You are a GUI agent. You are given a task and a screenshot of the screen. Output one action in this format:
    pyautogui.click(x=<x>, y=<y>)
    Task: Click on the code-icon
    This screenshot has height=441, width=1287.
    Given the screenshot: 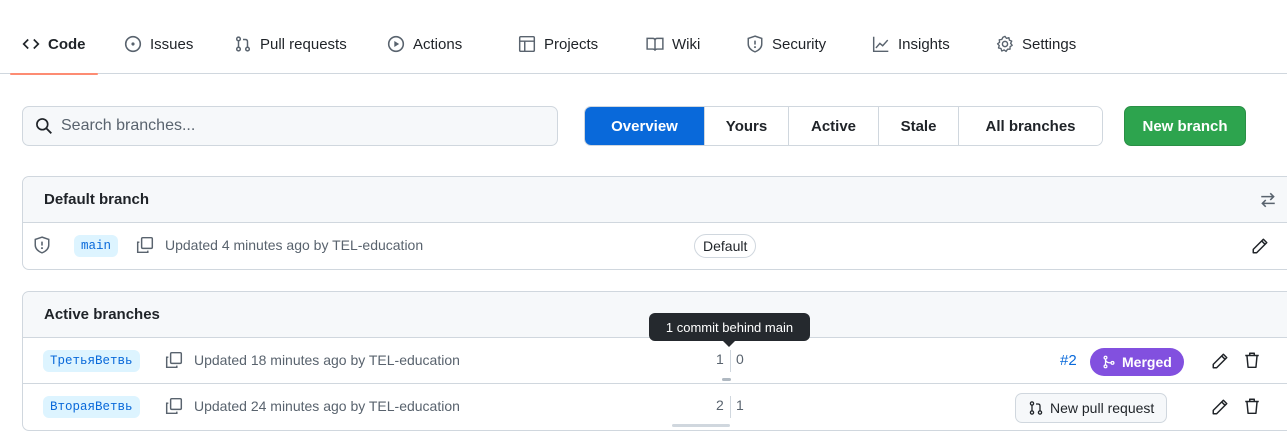 What is the action you would take?
    pyautogui.click(x=31, y=44)
    